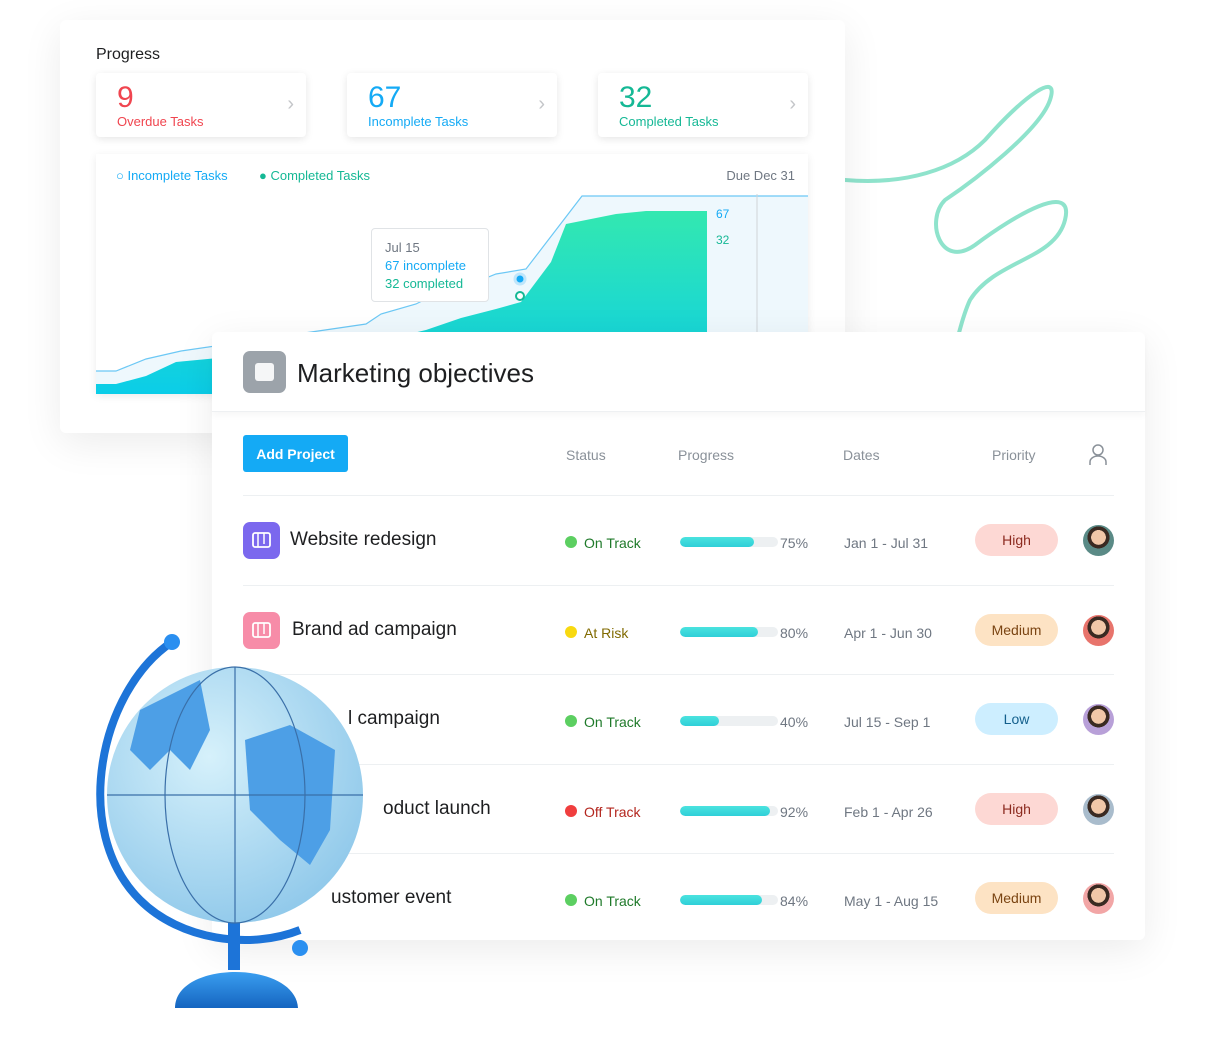 This screenshot has width=1206, height=1042. I want to click on page-title: Marketing objectives, so click(415, 373).